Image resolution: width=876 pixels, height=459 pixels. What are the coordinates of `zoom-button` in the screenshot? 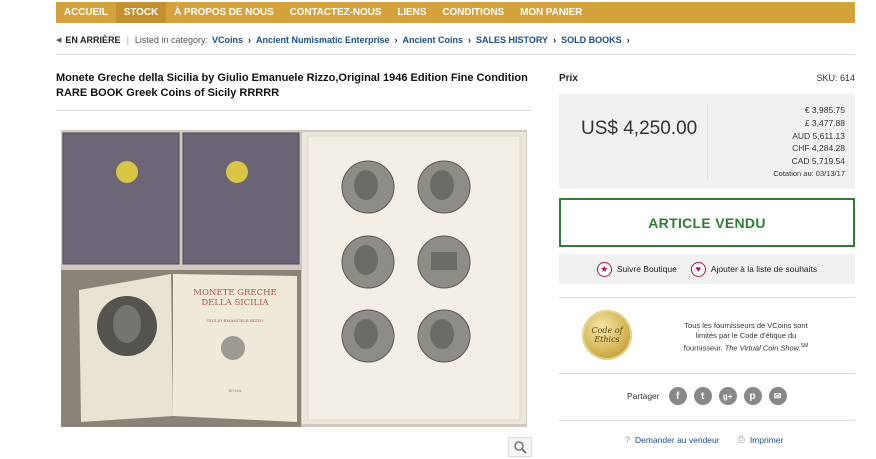 It's located at (520, 447).